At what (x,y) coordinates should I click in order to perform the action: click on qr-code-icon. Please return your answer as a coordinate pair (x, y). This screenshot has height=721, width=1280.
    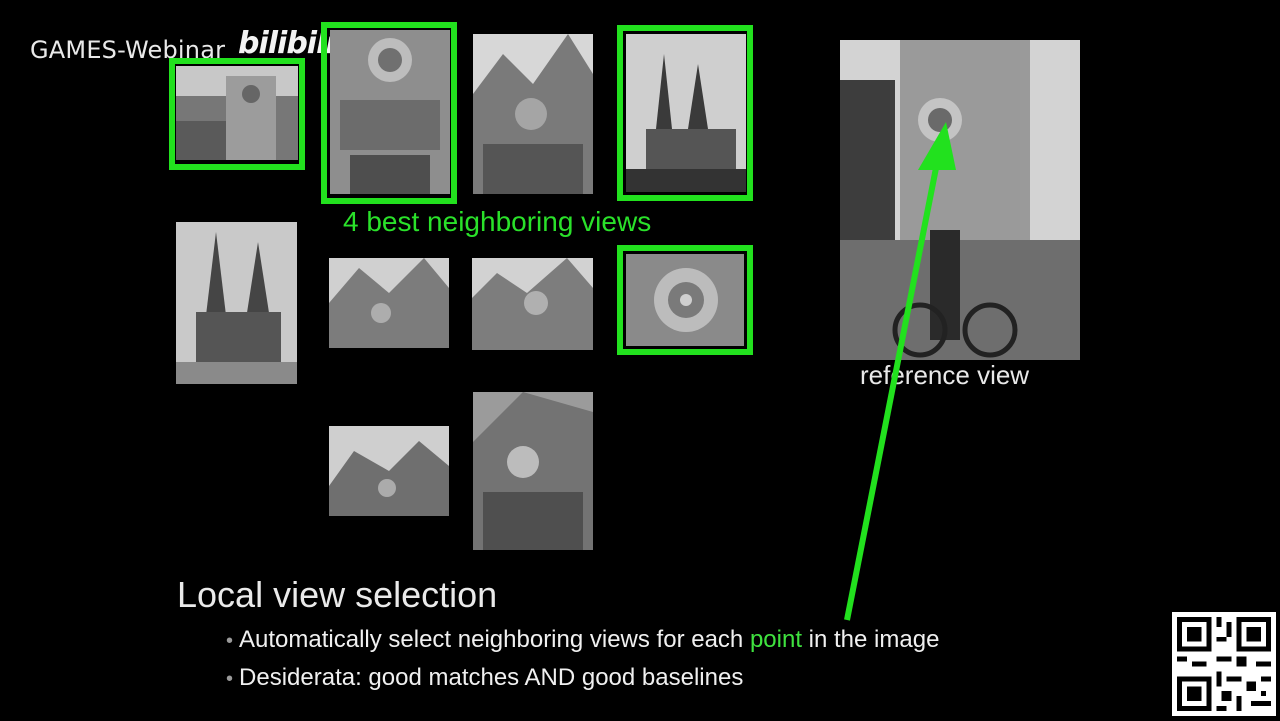
    Looking at the image, I should click on (1224, 664).